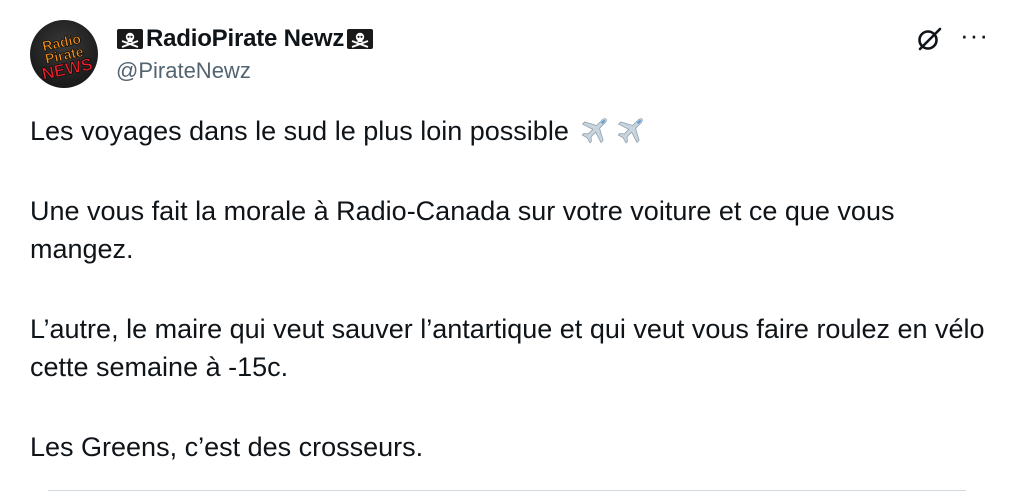 The width and height of the screenshot is (1014, 494). Describe the element at coordinates (929, 39) in the screenshot. I see `grok-icon` at that location.